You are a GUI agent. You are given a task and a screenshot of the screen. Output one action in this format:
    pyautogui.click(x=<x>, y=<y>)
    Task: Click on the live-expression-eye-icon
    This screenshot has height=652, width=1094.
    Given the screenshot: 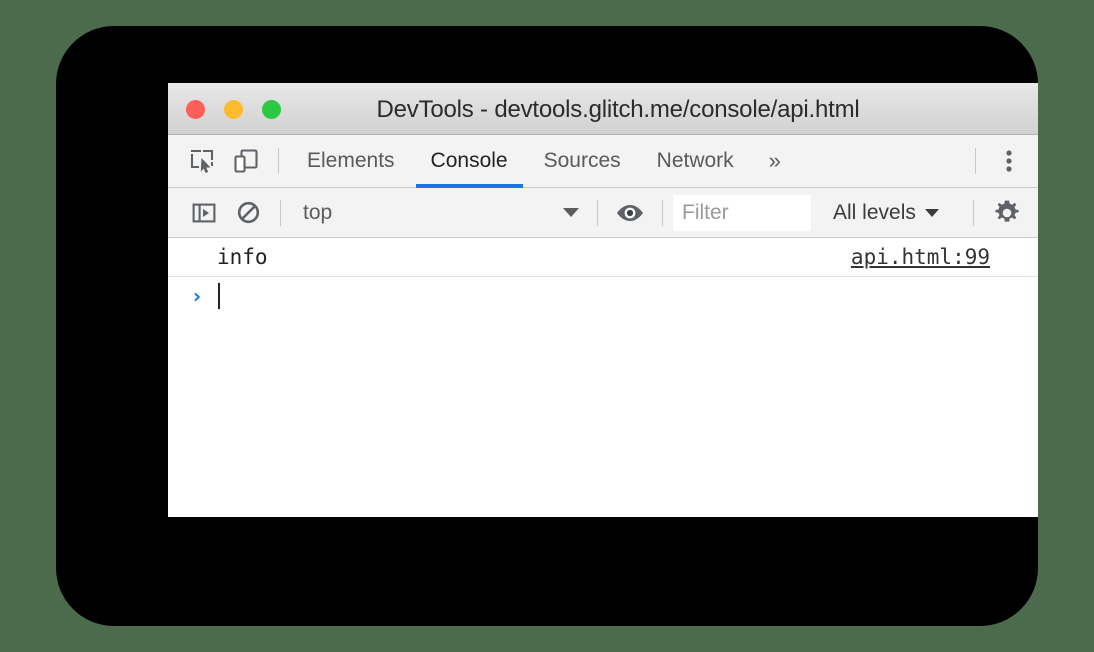 What is the action you would take?
    pyautogui.click(x=630, y=213)
    